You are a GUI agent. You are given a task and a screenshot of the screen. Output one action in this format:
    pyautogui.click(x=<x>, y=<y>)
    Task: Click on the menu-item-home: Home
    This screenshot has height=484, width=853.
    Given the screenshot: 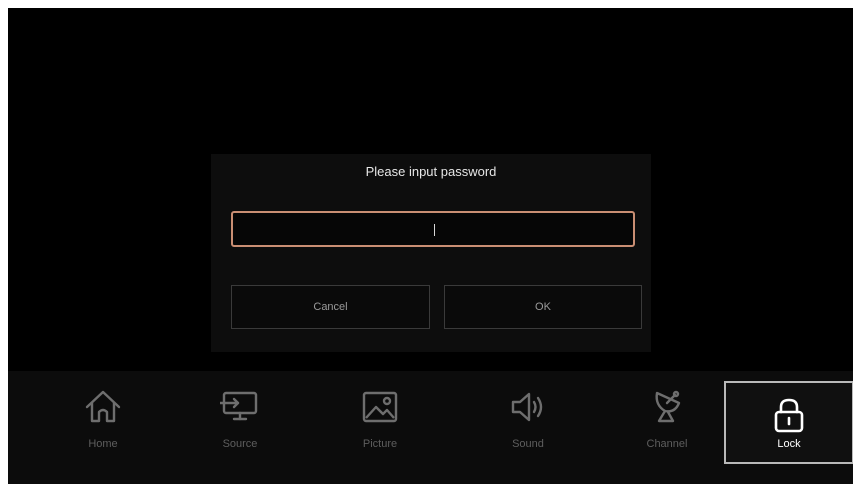 What is the action you would take?
    pyautogui.click(x=103, y=427)
    